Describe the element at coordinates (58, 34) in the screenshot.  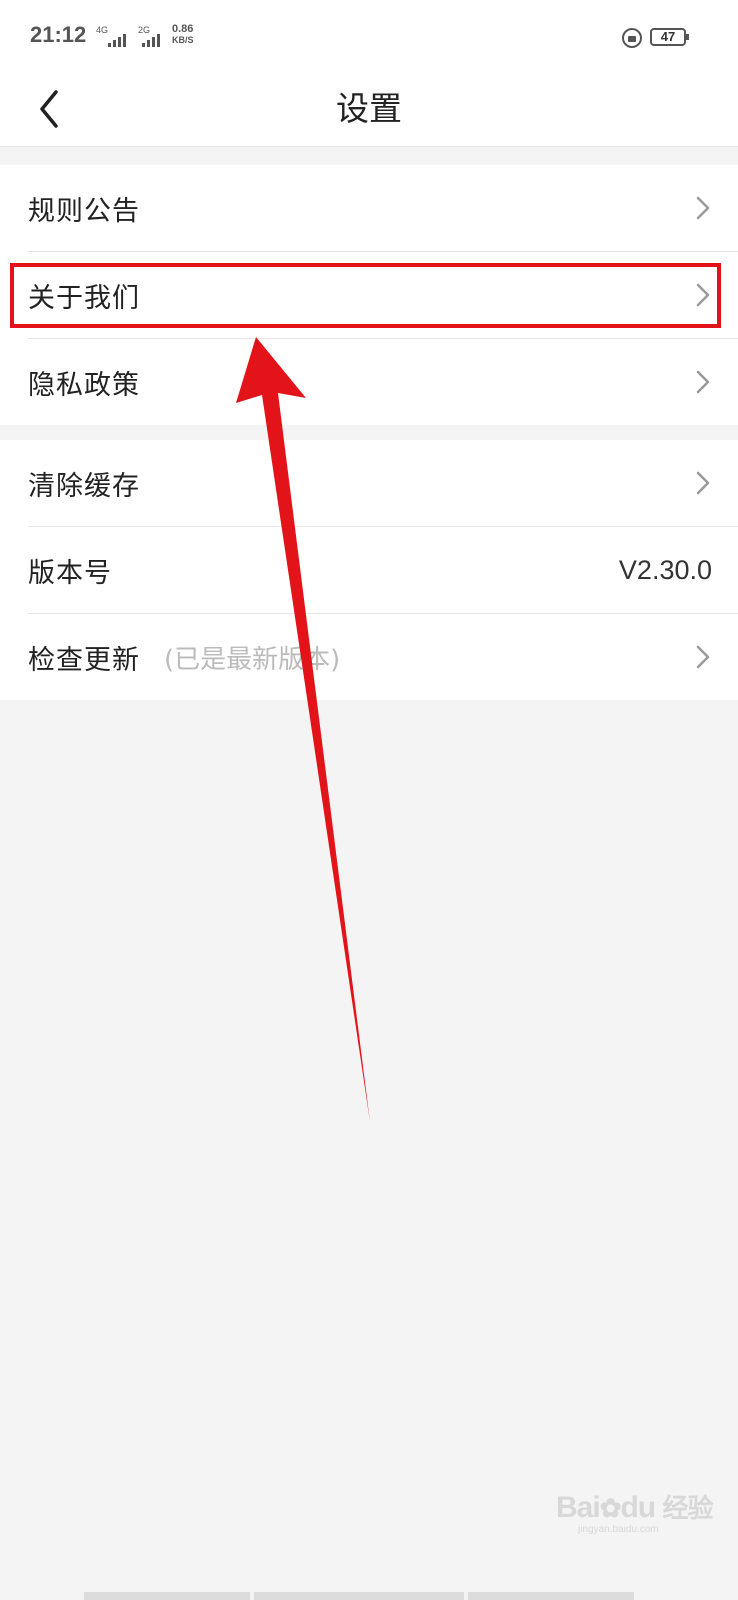
I see `status-time: 21:12` at that location.